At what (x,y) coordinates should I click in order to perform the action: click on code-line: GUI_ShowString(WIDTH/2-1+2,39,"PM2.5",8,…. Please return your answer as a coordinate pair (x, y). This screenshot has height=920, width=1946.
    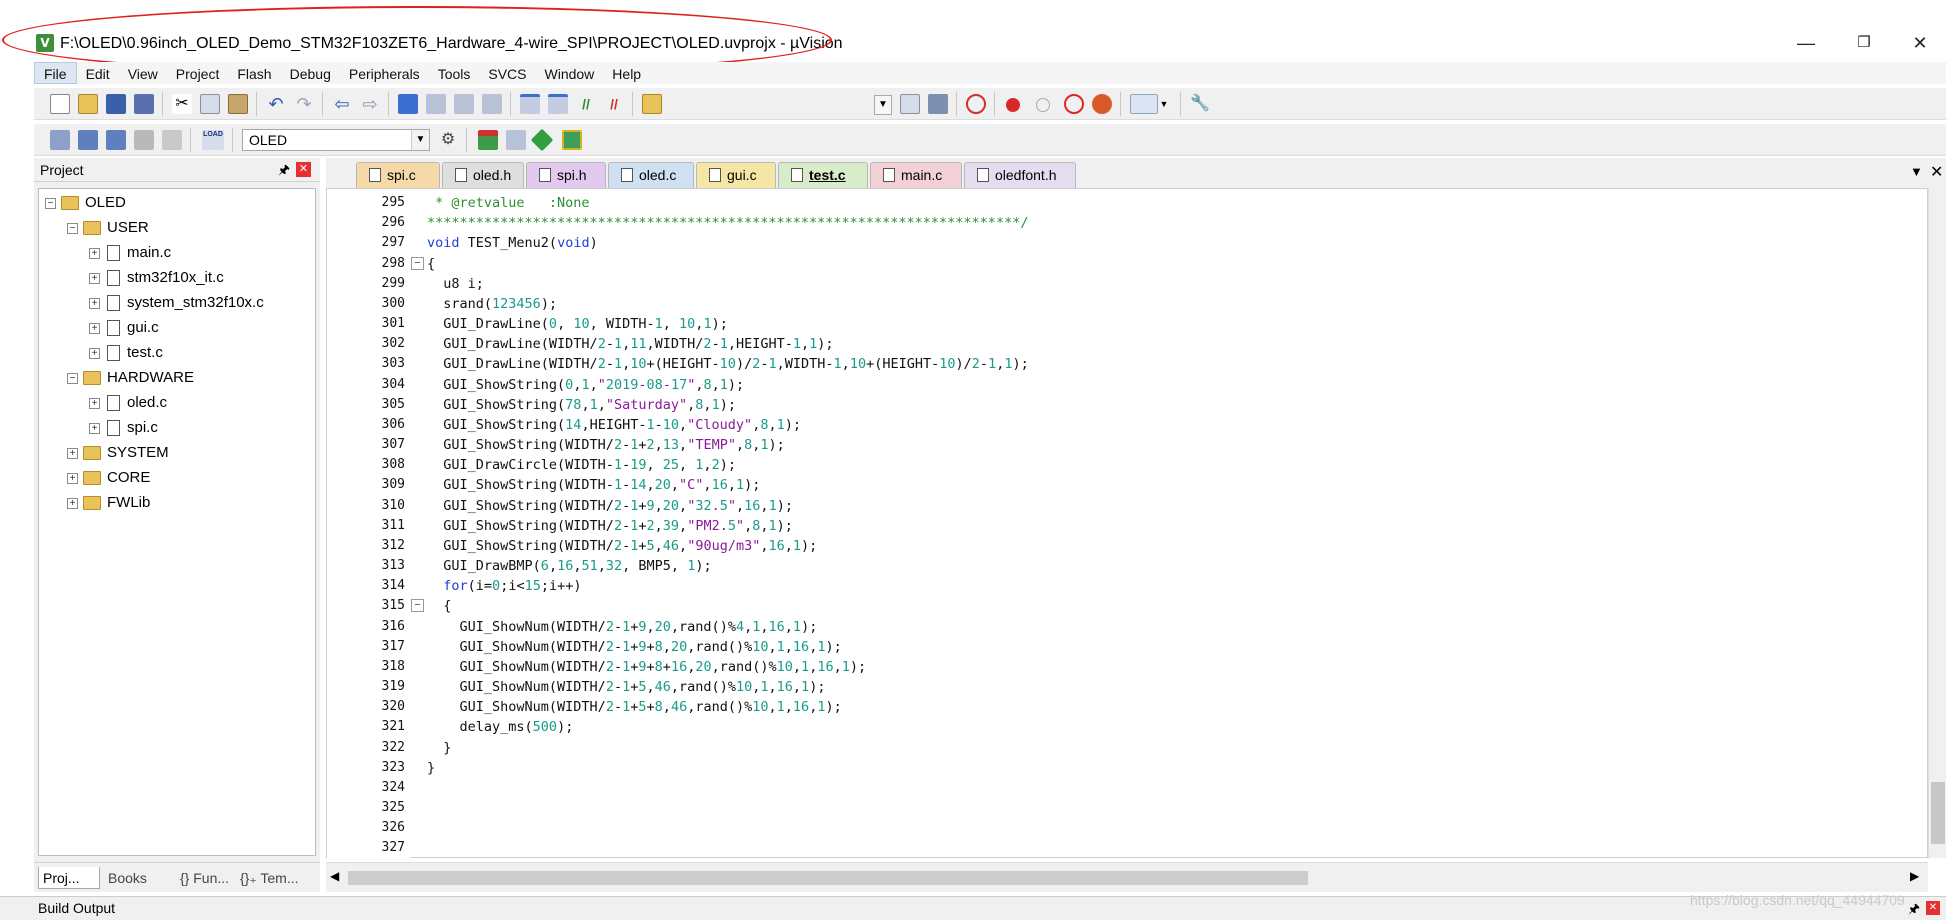
    Looking at the image, I should click on (610, 526).